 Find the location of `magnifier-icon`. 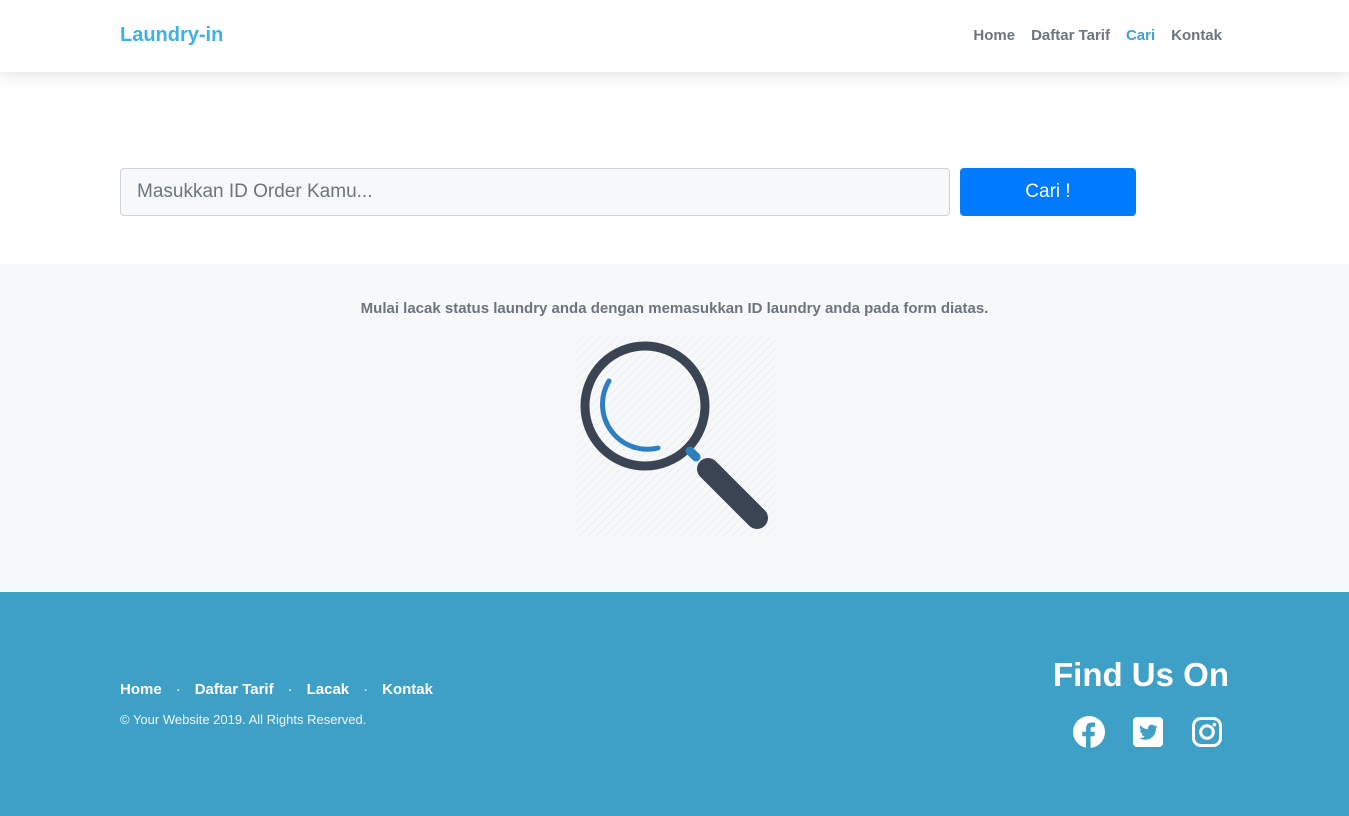

magnifier-icon is located at coordinates (675, 436).